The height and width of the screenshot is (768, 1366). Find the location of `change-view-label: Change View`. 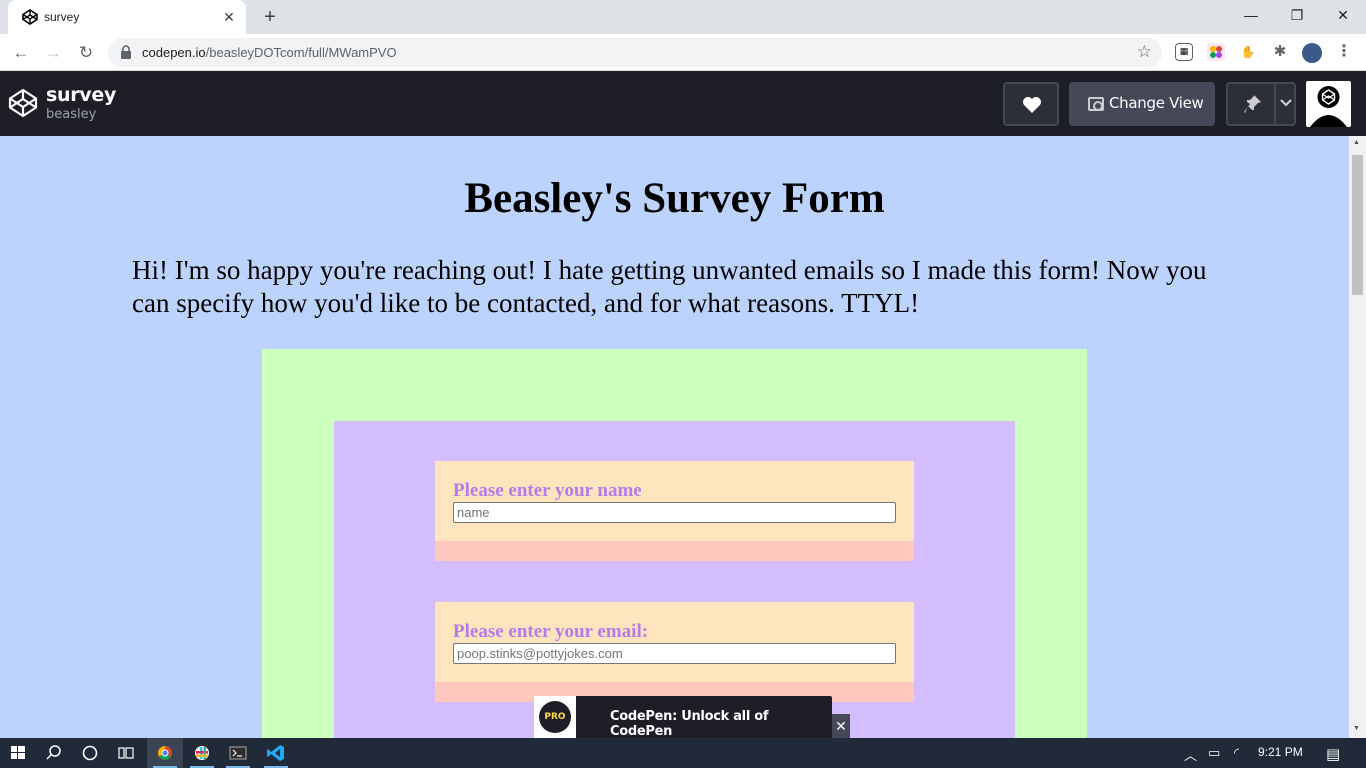

change-view-label: Change View is located at coordinates (1156, 103).